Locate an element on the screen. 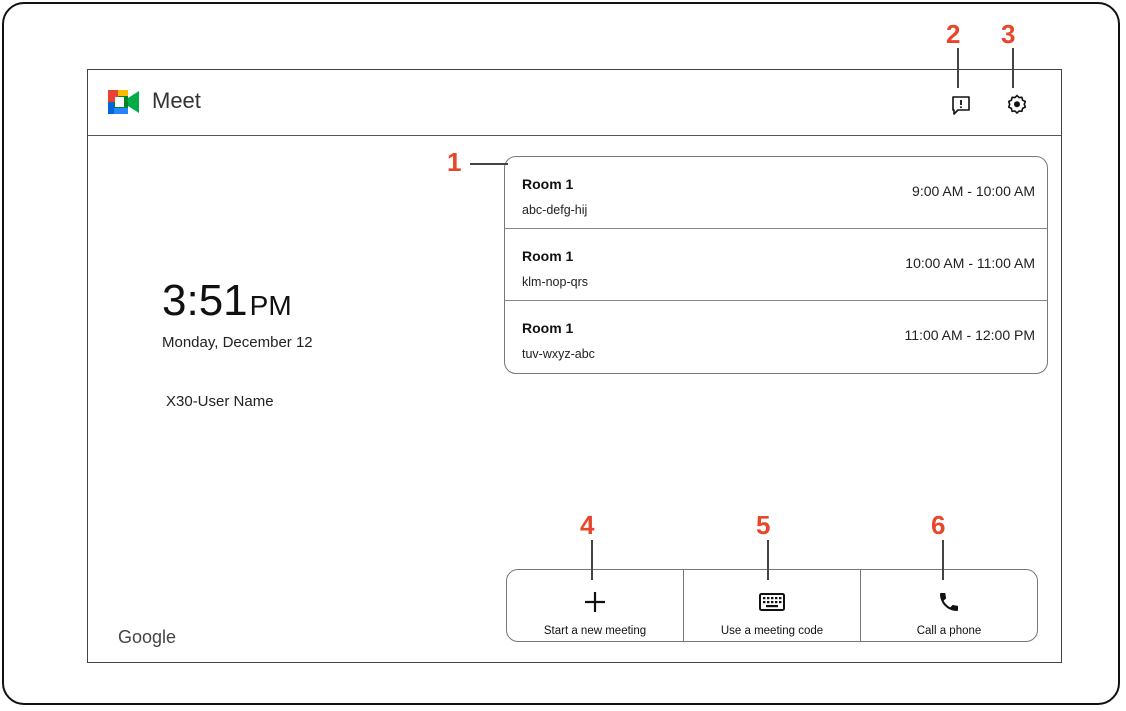 The image size is (1126, 711). clock-ampm: PM is located at coordinates (270, 305).